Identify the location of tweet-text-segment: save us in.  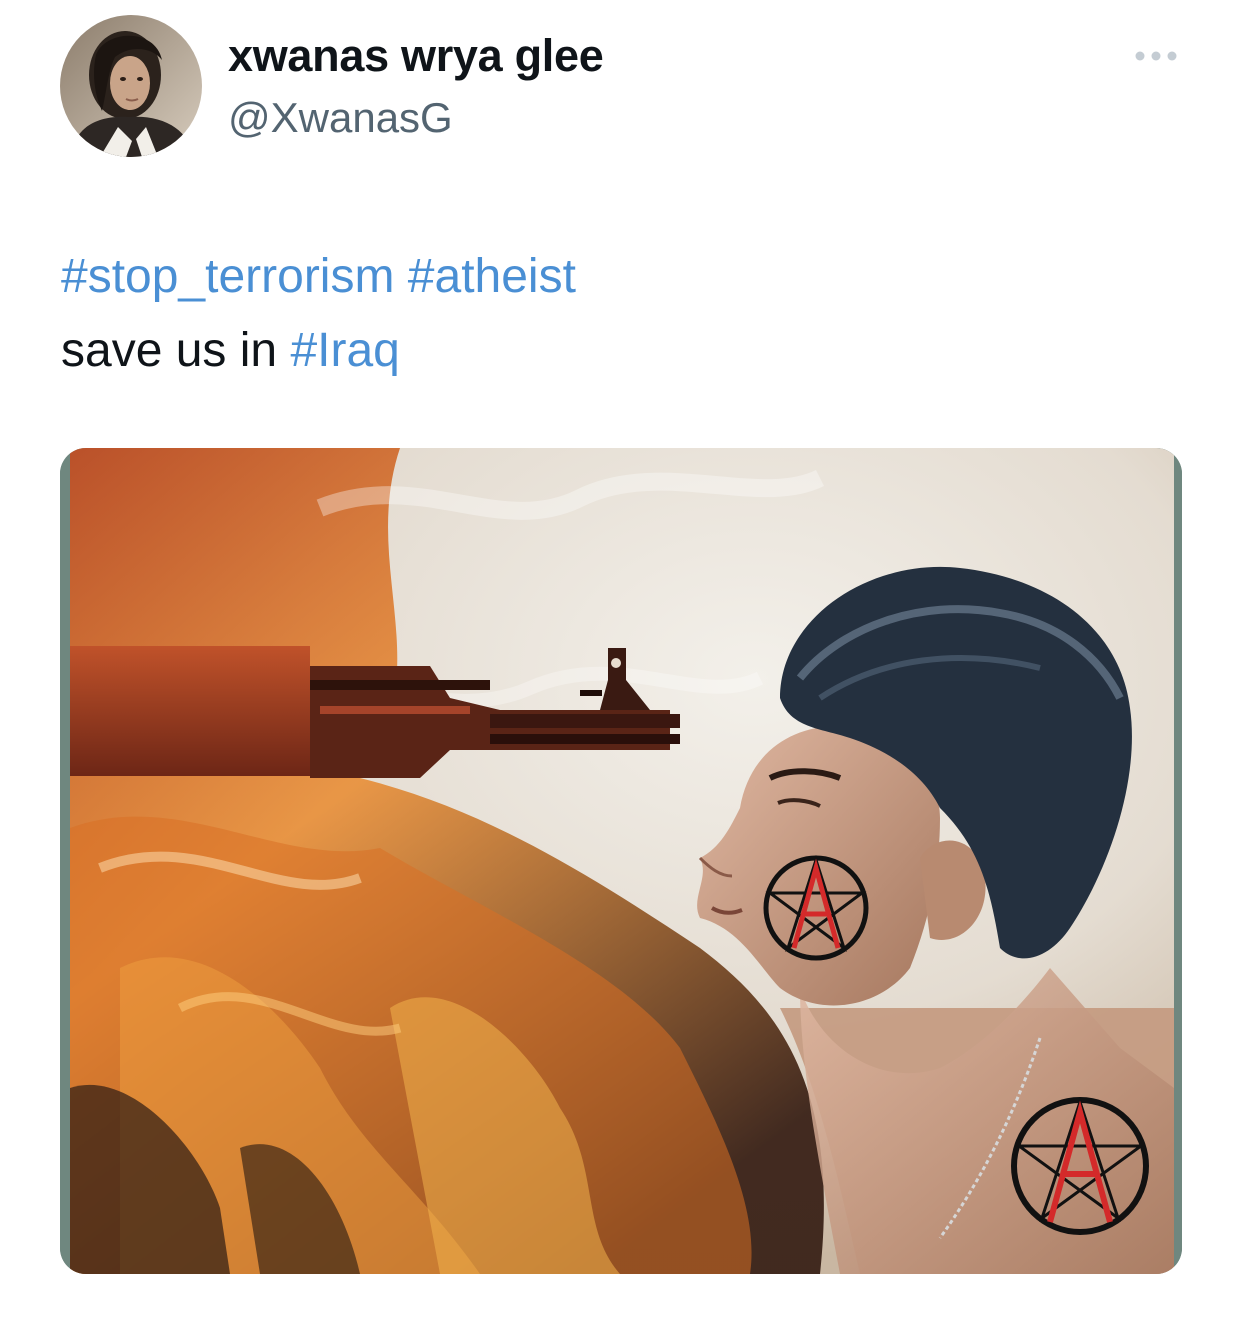
(176, 350).